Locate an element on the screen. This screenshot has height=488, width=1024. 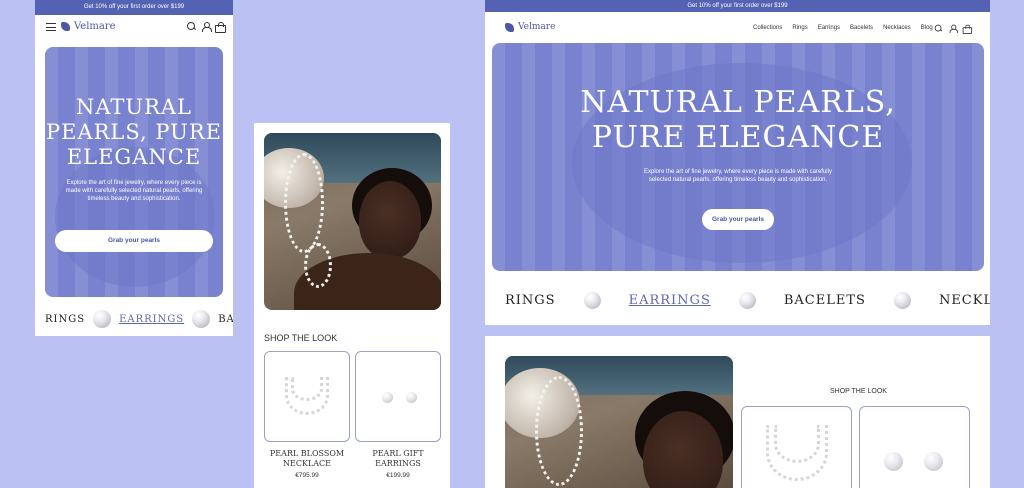
category-bracelets: BACELETS is located at coordinates (825, 300).